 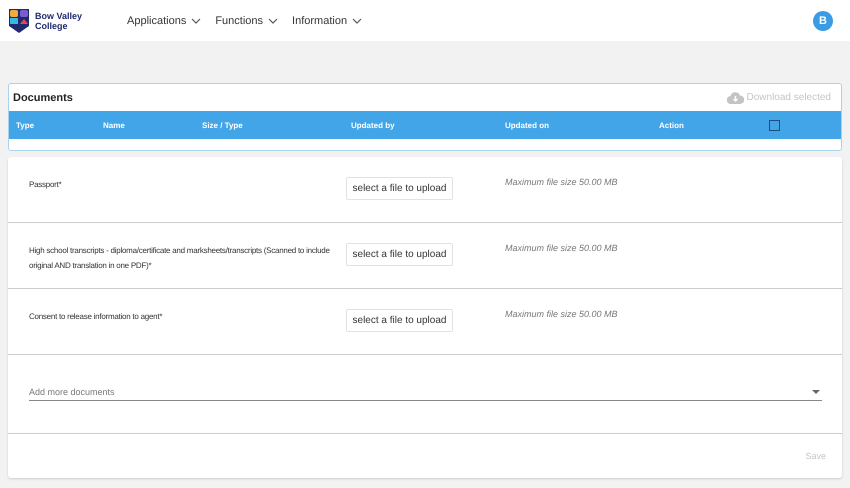 What do you see at coordinates (327, 20) in the screenshot?
I see `nav-menu: Information` at bounding box center [327, 20].